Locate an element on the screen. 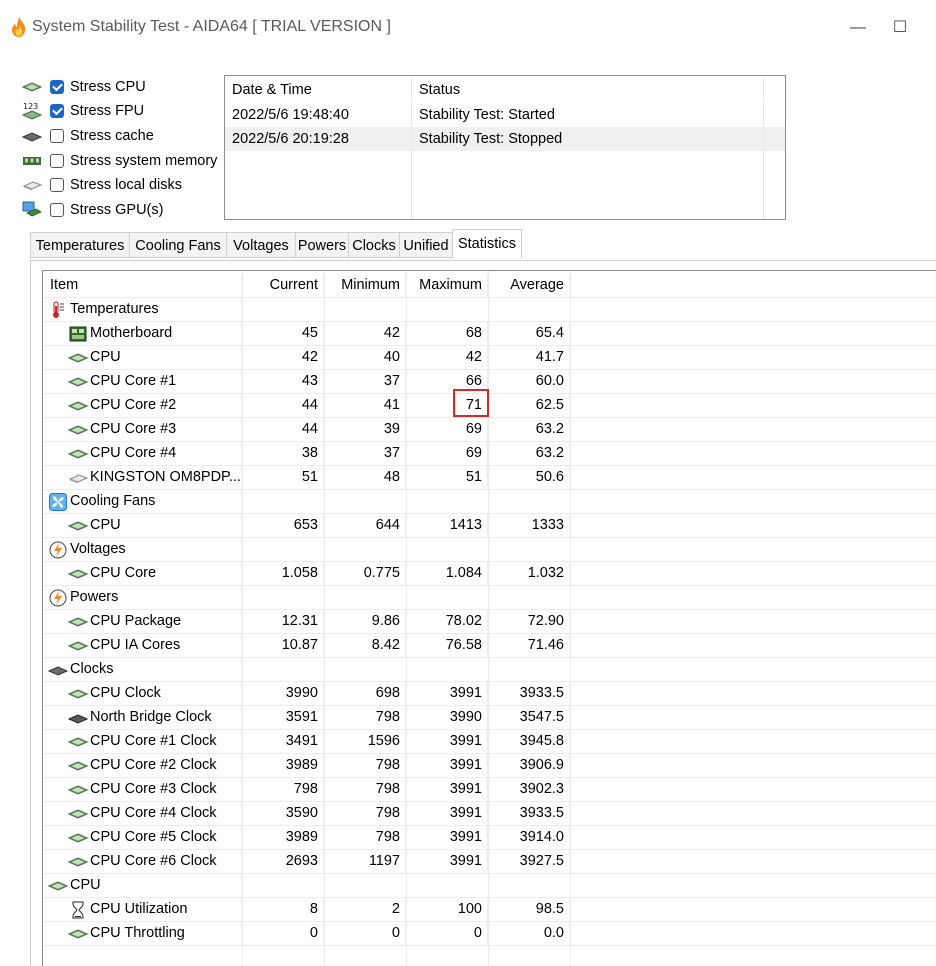 The image size is (936, 966). tab-statistics: Statistics is located at coordinates (487, 244).